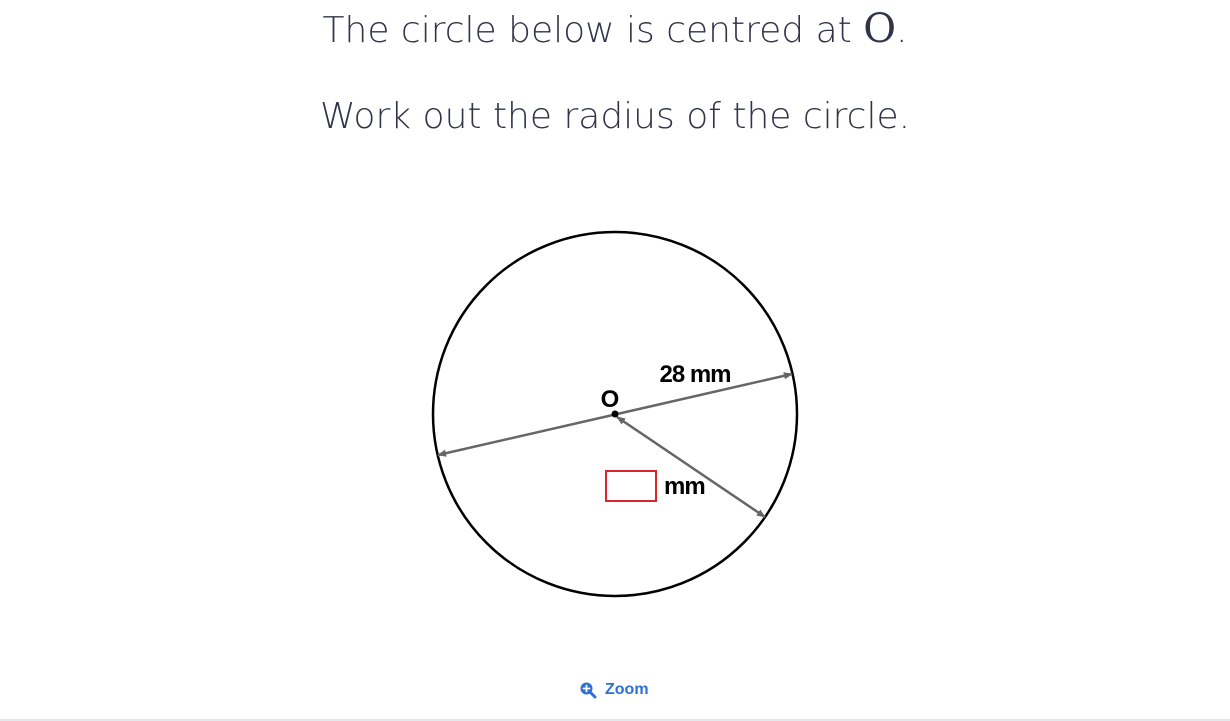  I want to click on diameter-label: 28 mm, so click(694, 374).